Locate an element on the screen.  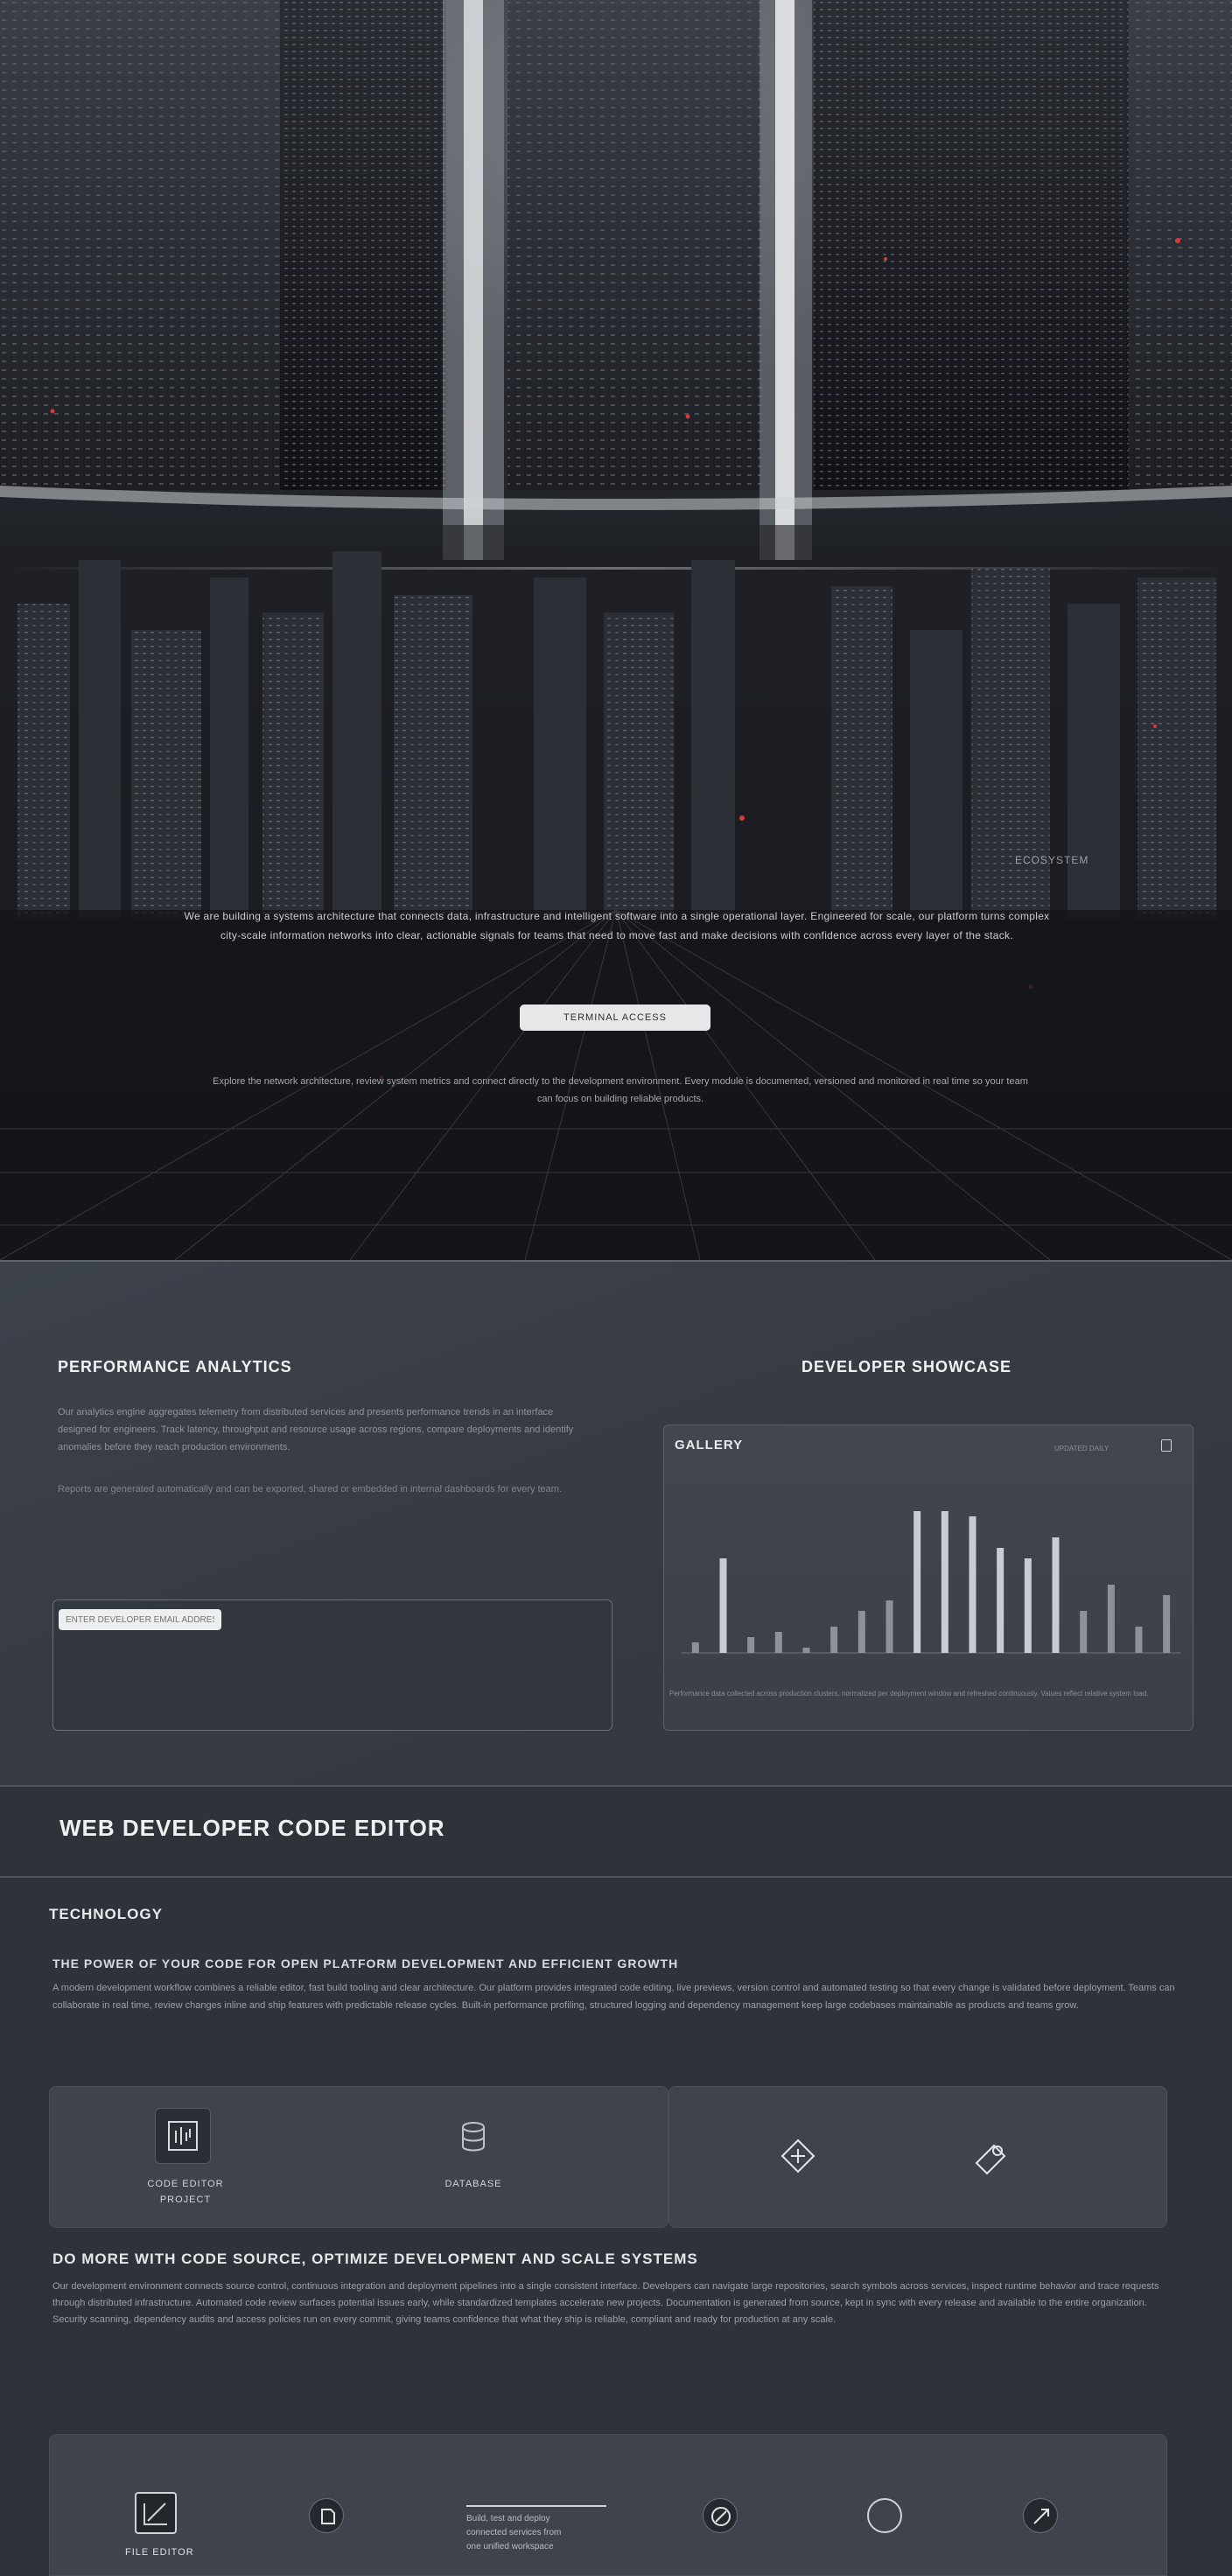
code-editor-icon is located at coordinates (183, 2136).